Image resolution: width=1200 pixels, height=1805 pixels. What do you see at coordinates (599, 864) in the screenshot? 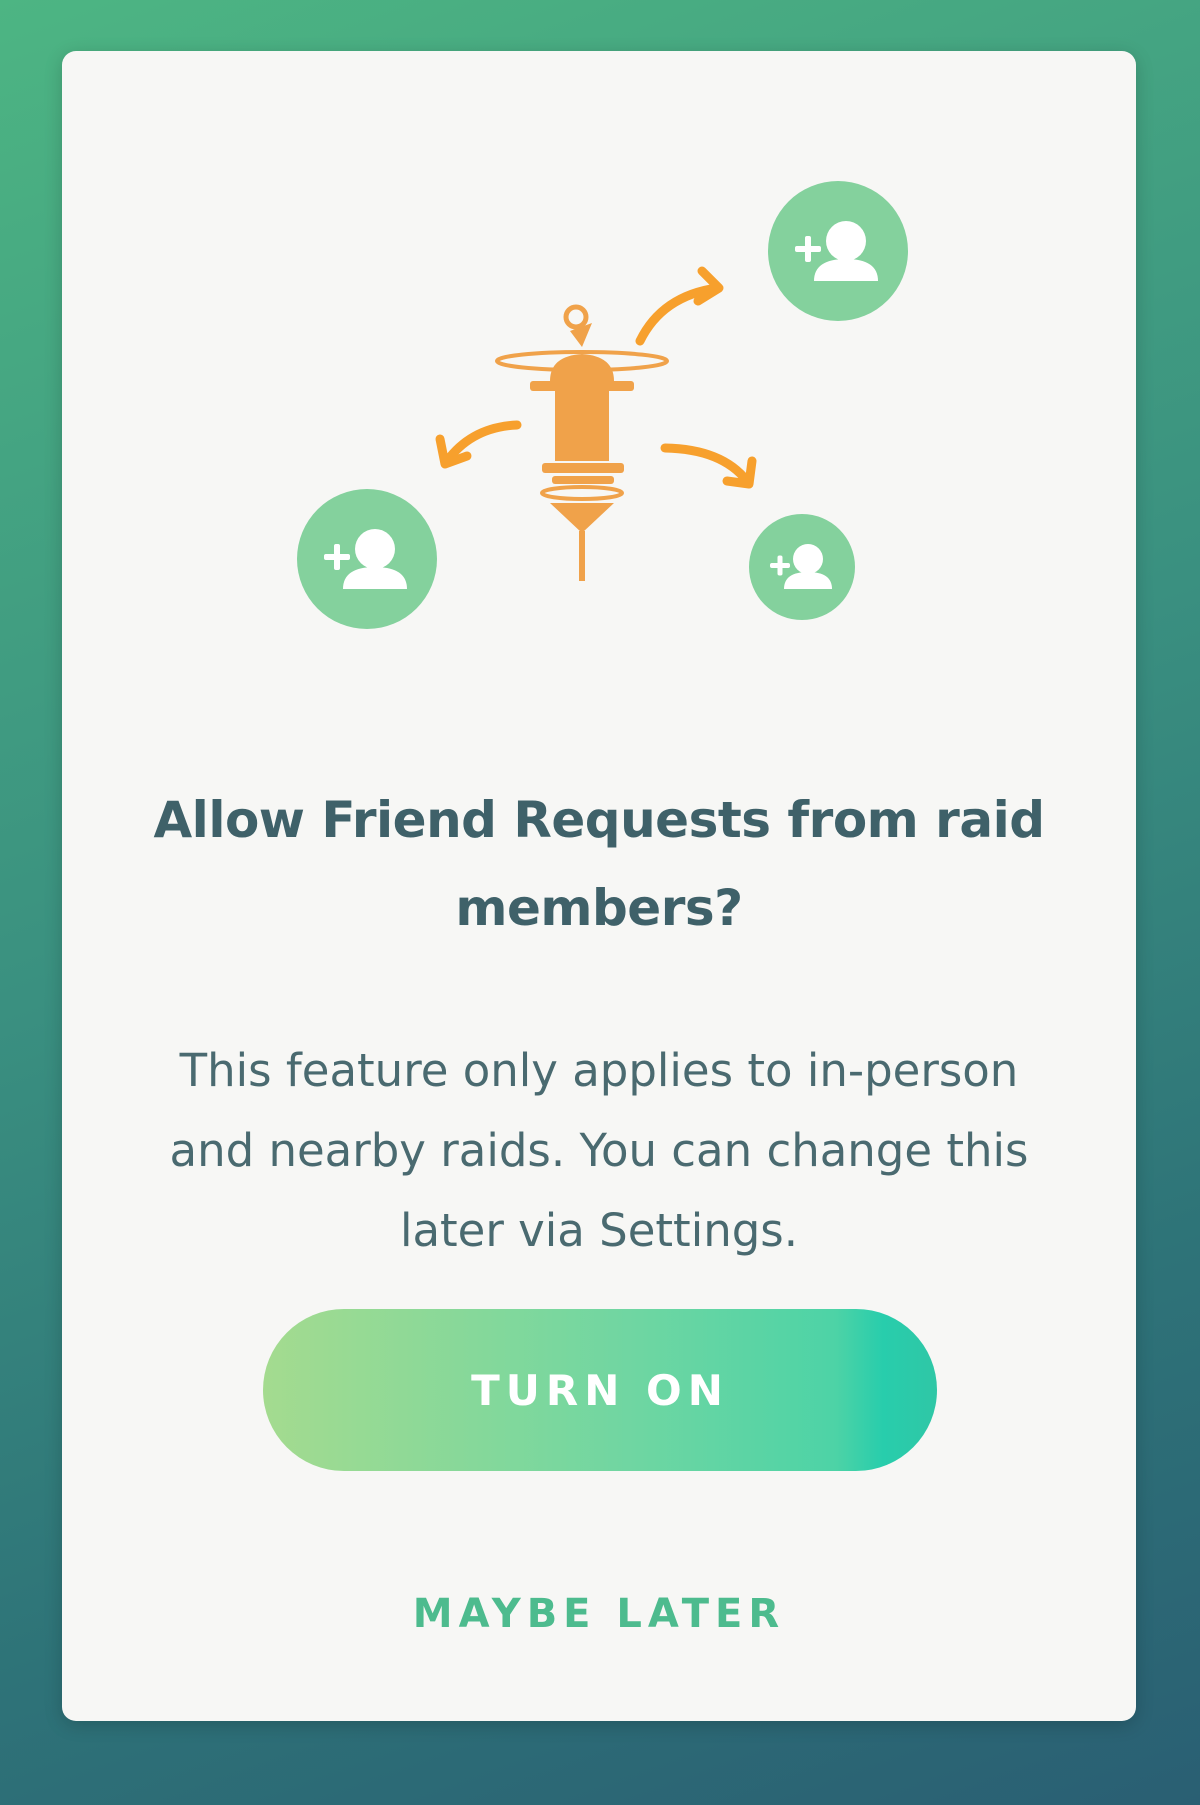
I see `dialog-title: Allow Friend Requests from raid members?` at bounding box center [599, 864].